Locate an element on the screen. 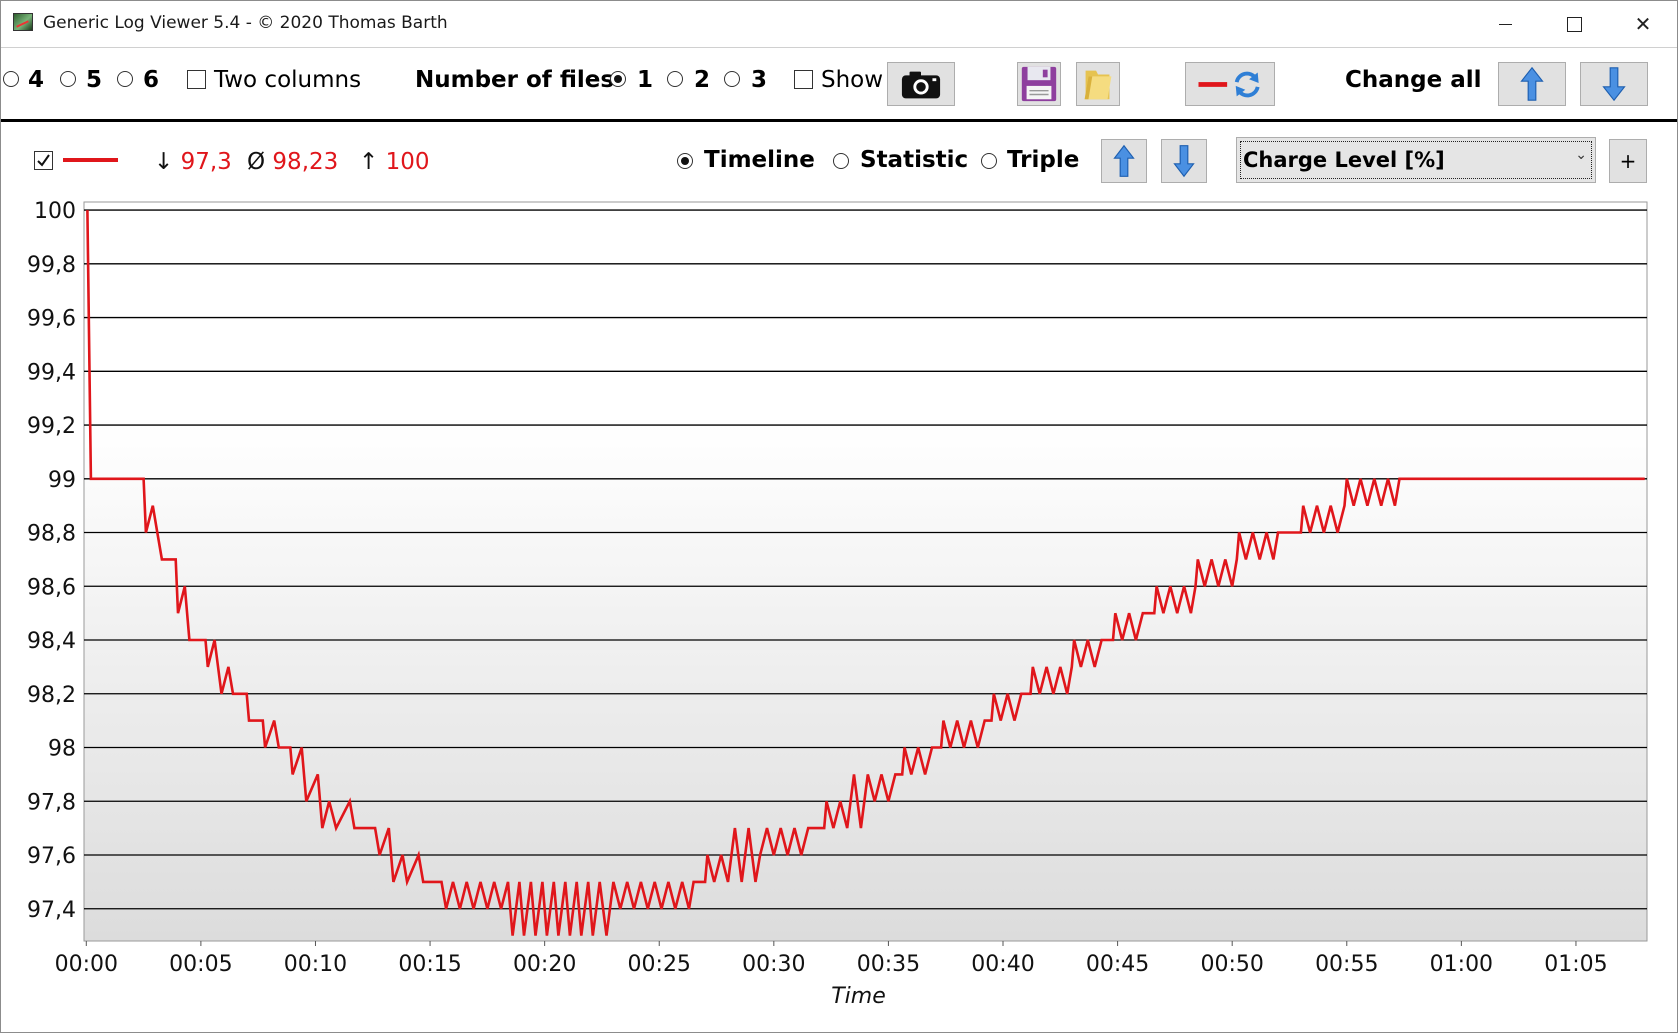 This screenshot has width=1678, height=1033. floppy-disk-icon is located at coordinates (1039, 84).